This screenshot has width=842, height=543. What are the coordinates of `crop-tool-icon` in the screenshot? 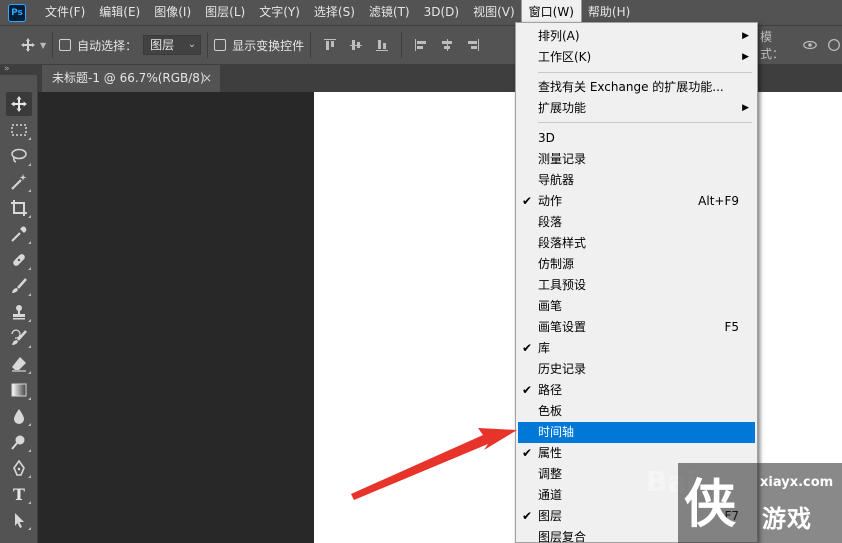 It's located at (19, 208).